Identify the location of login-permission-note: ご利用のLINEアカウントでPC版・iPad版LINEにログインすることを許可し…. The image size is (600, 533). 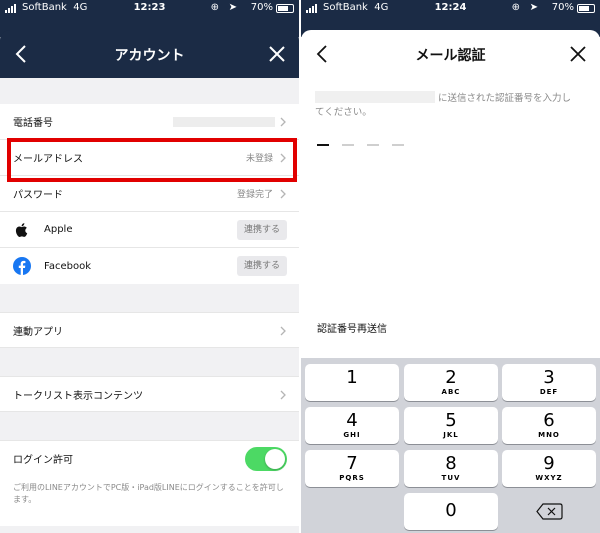
(148, 493).